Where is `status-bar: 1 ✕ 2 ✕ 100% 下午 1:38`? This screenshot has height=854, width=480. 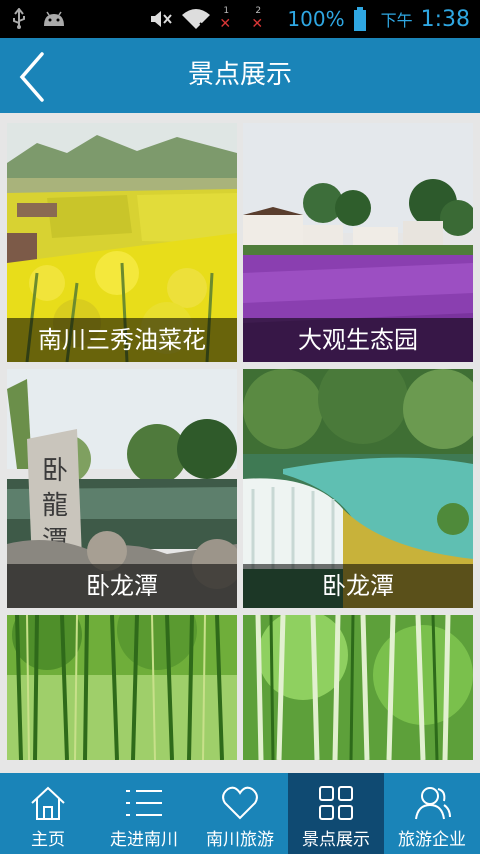 status-bar: 1 ✕ 2 ✕ 100% 下午 1:38 is located at coordinates (240, 19).